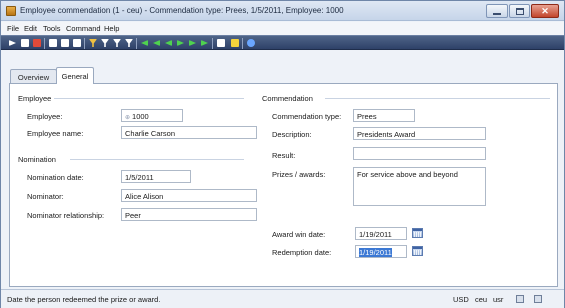  Describe the element at coordinates (189, 214) in the screenshot. I see `nominator-relationship-field: Peer` at that location.